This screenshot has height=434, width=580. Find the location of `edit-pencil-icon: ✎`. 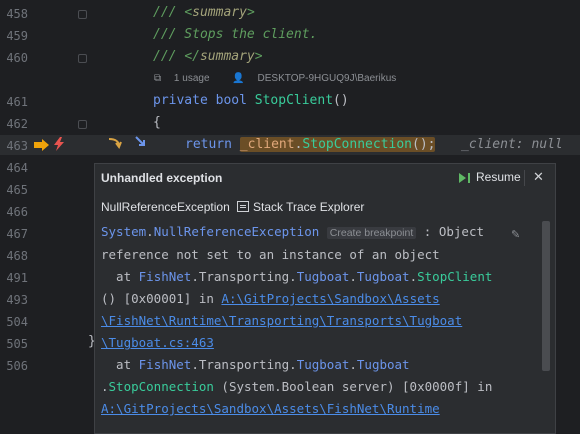

edit-pencil-icon: ✎ is located at coordinates (515, 234).